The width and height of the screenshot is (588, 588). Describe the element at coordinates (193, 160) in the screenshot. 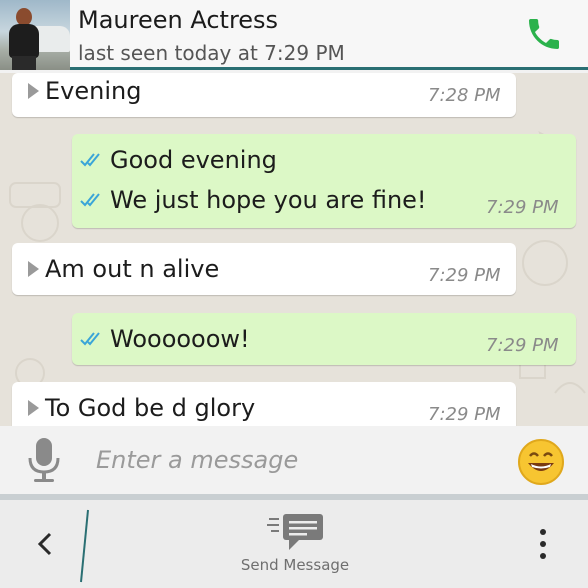

I see `message-text: Good evening` at that location.